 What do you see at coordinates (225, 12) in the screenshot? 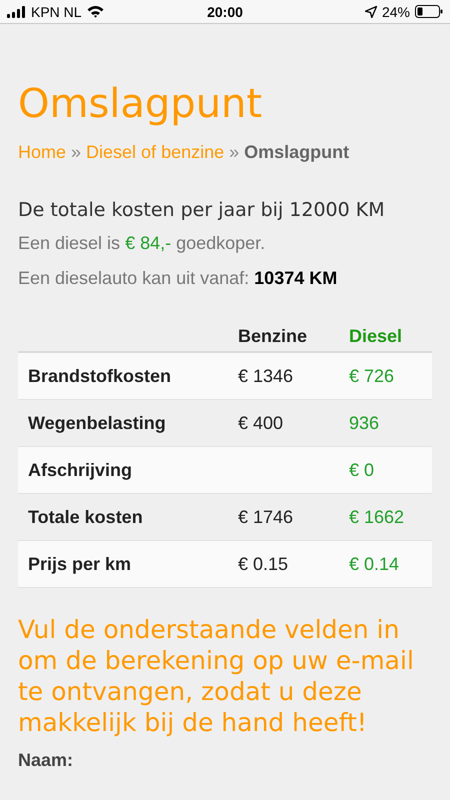
I see `clock-time: 20:00` at bounding box center [225, 12].